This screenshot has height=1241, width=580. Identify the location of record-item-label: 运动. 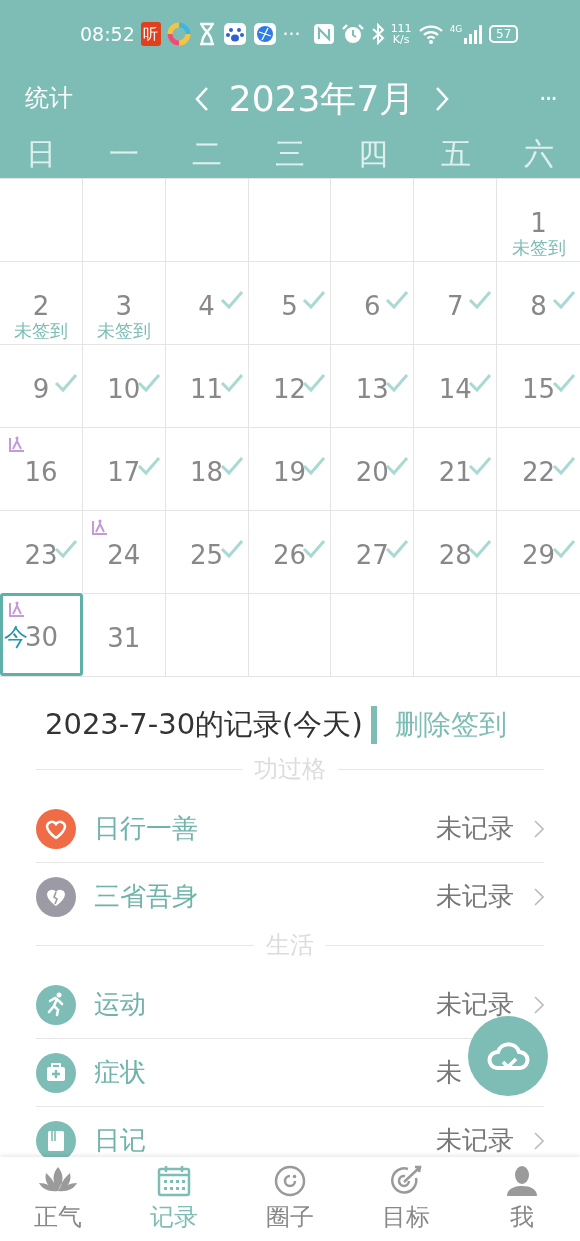
(256, 1004).